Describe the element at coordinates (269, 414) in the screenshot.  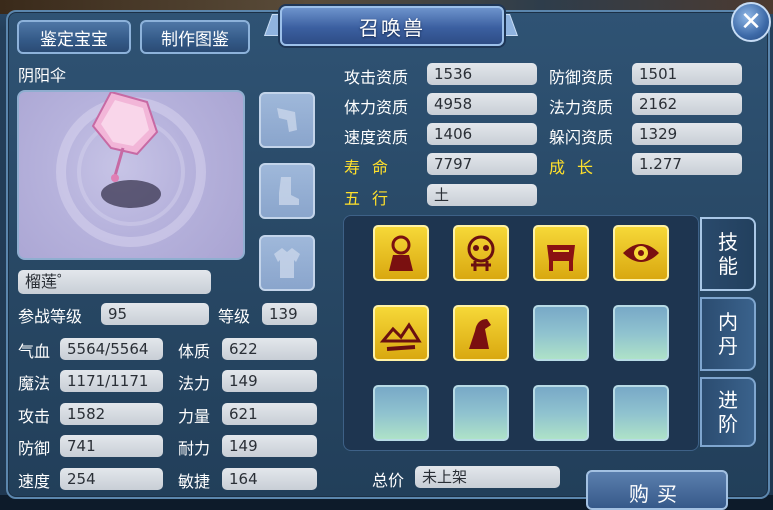
I see `stat-strength: 621` at that location.